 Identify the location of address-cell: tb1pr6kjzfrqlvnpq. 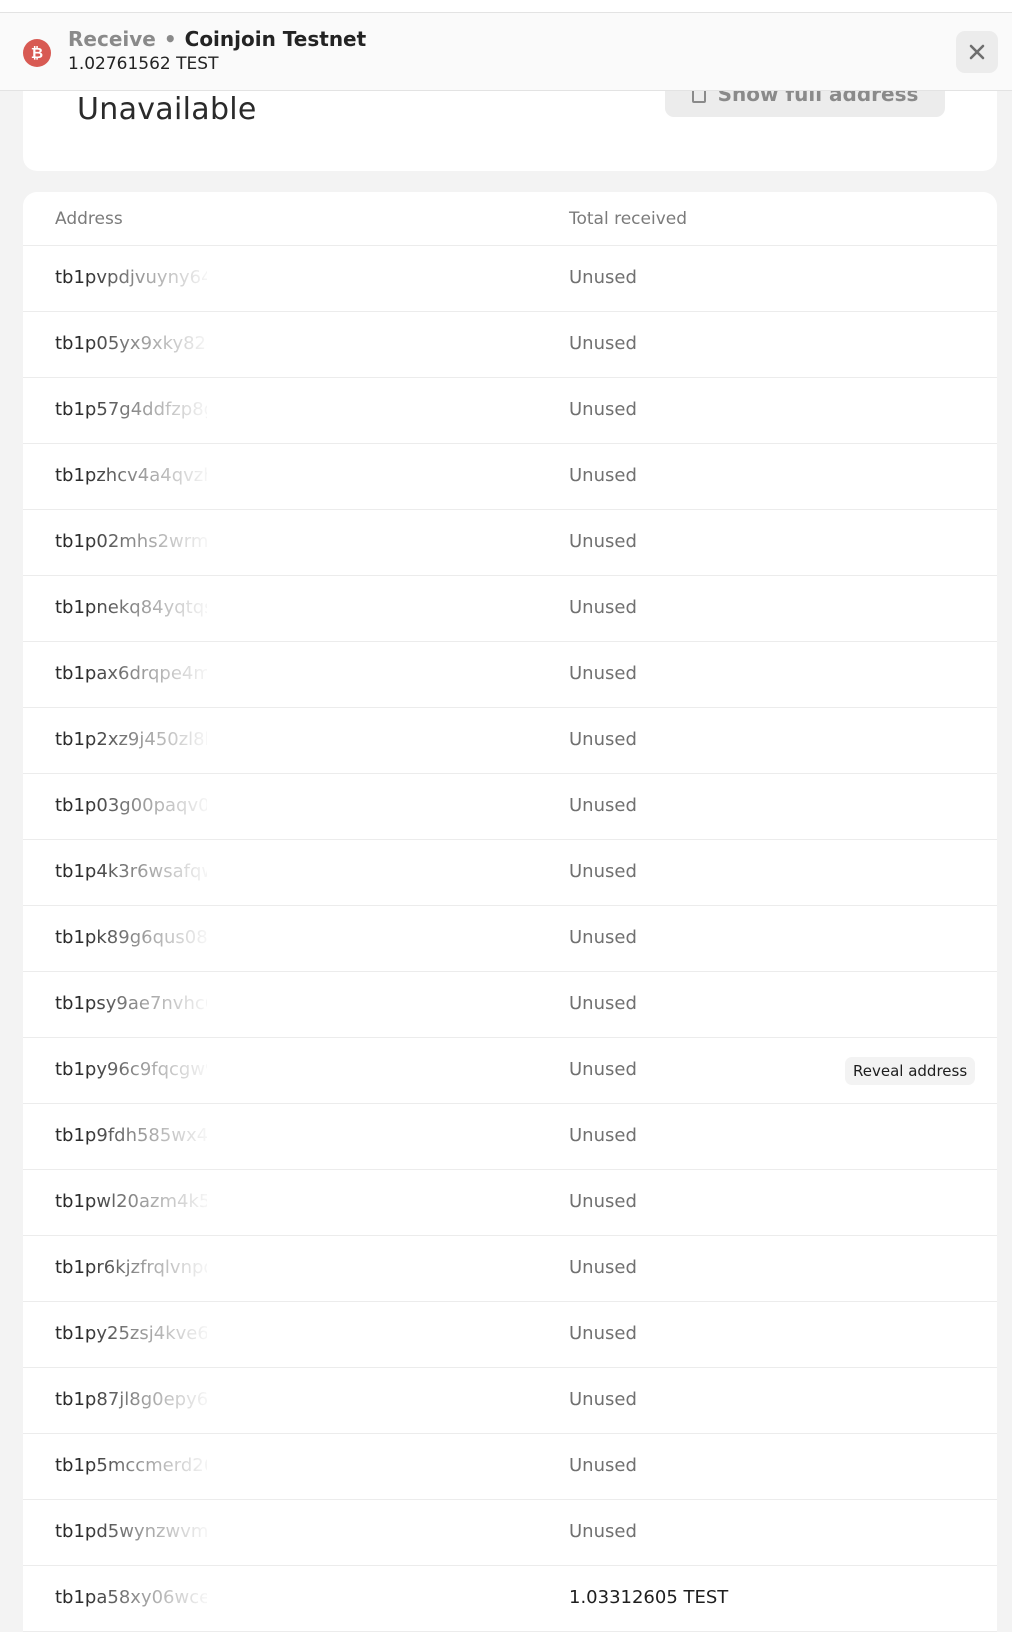
(131, 1267).